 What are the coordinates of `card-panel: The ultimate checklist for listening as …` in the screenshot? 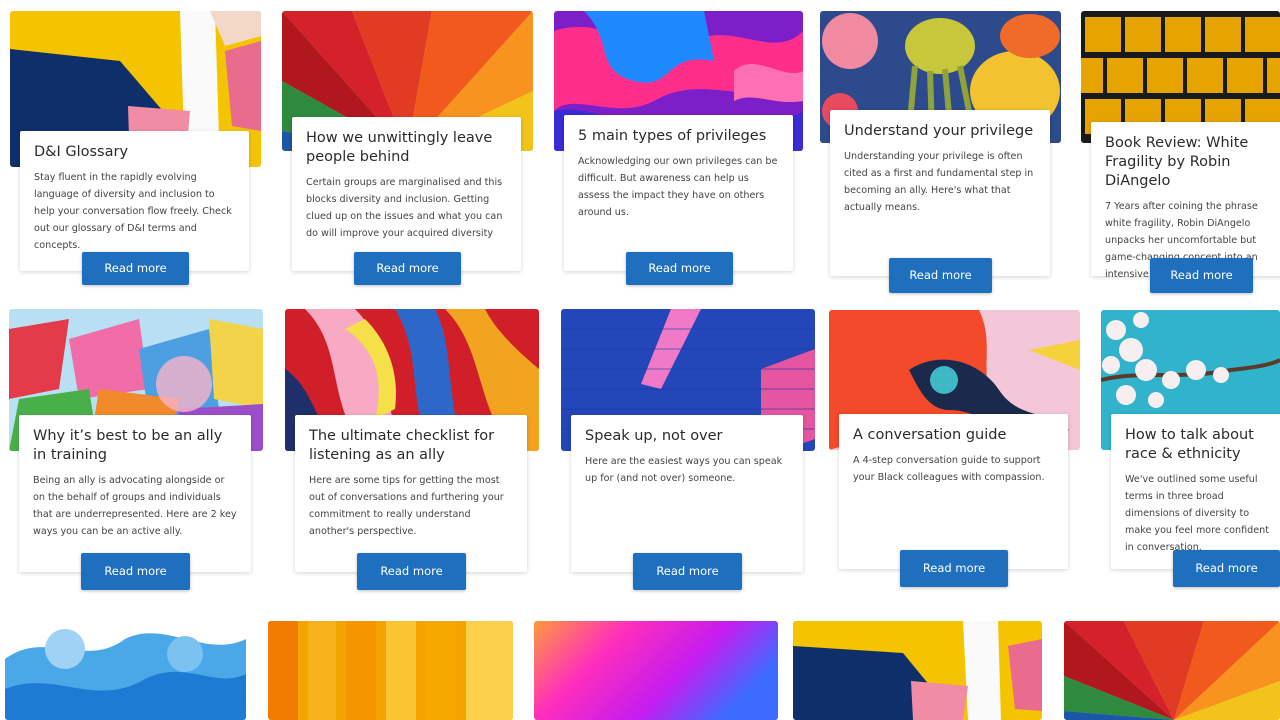 It's located at (411, 493).